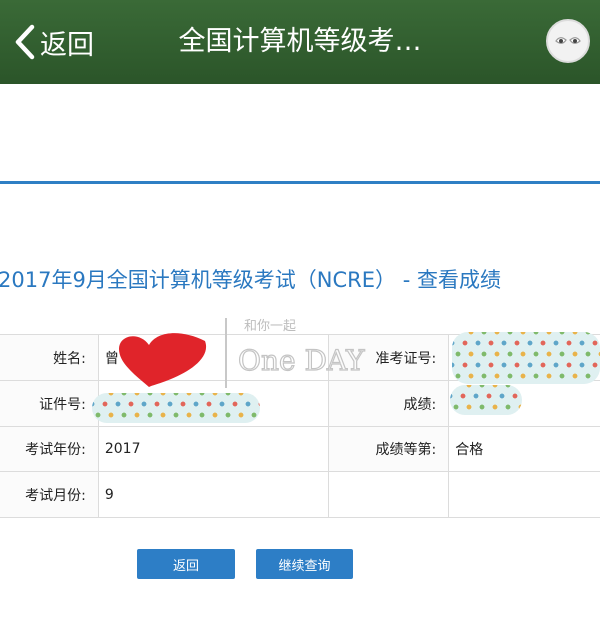 The width and height of the screenshot is (600, 637). What do you see at coordinates (186, 564) in the screenshot?
I see `back-button: 返回` at bounding box center [186, 564].